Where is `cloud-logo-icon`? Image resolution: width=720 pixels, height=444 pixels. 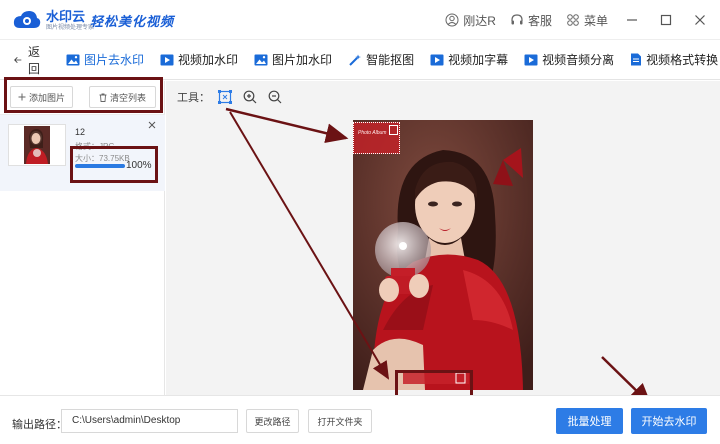 cloud-logo-icon is located at coordinates (27, 19).